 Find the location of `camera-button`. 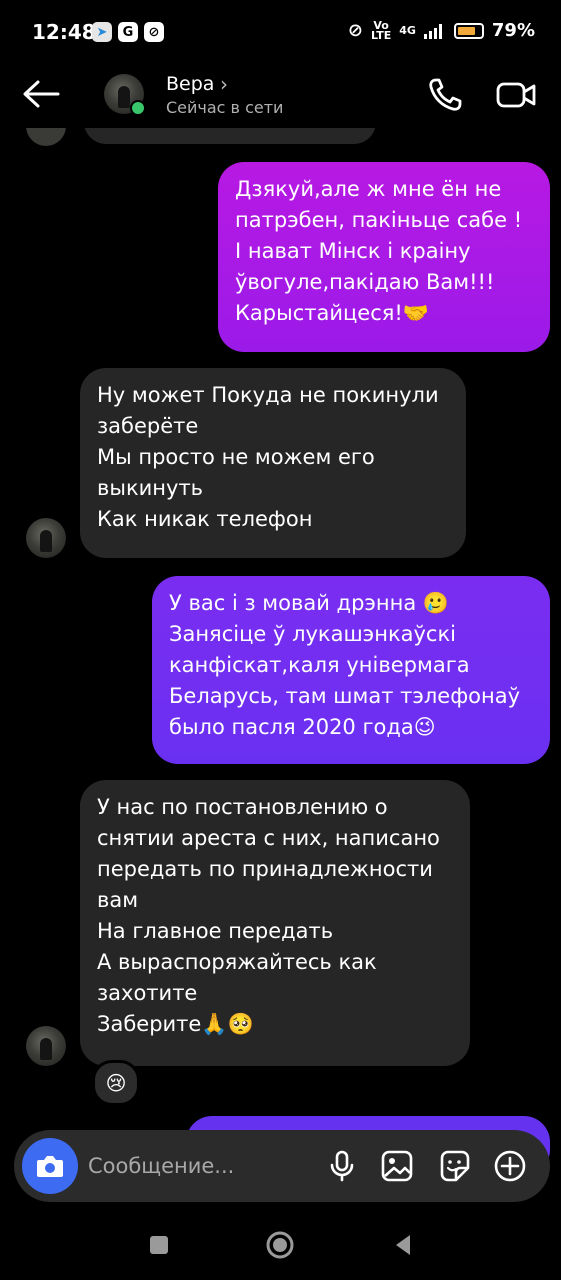

camera-button is located at coordinates (50, 1166).